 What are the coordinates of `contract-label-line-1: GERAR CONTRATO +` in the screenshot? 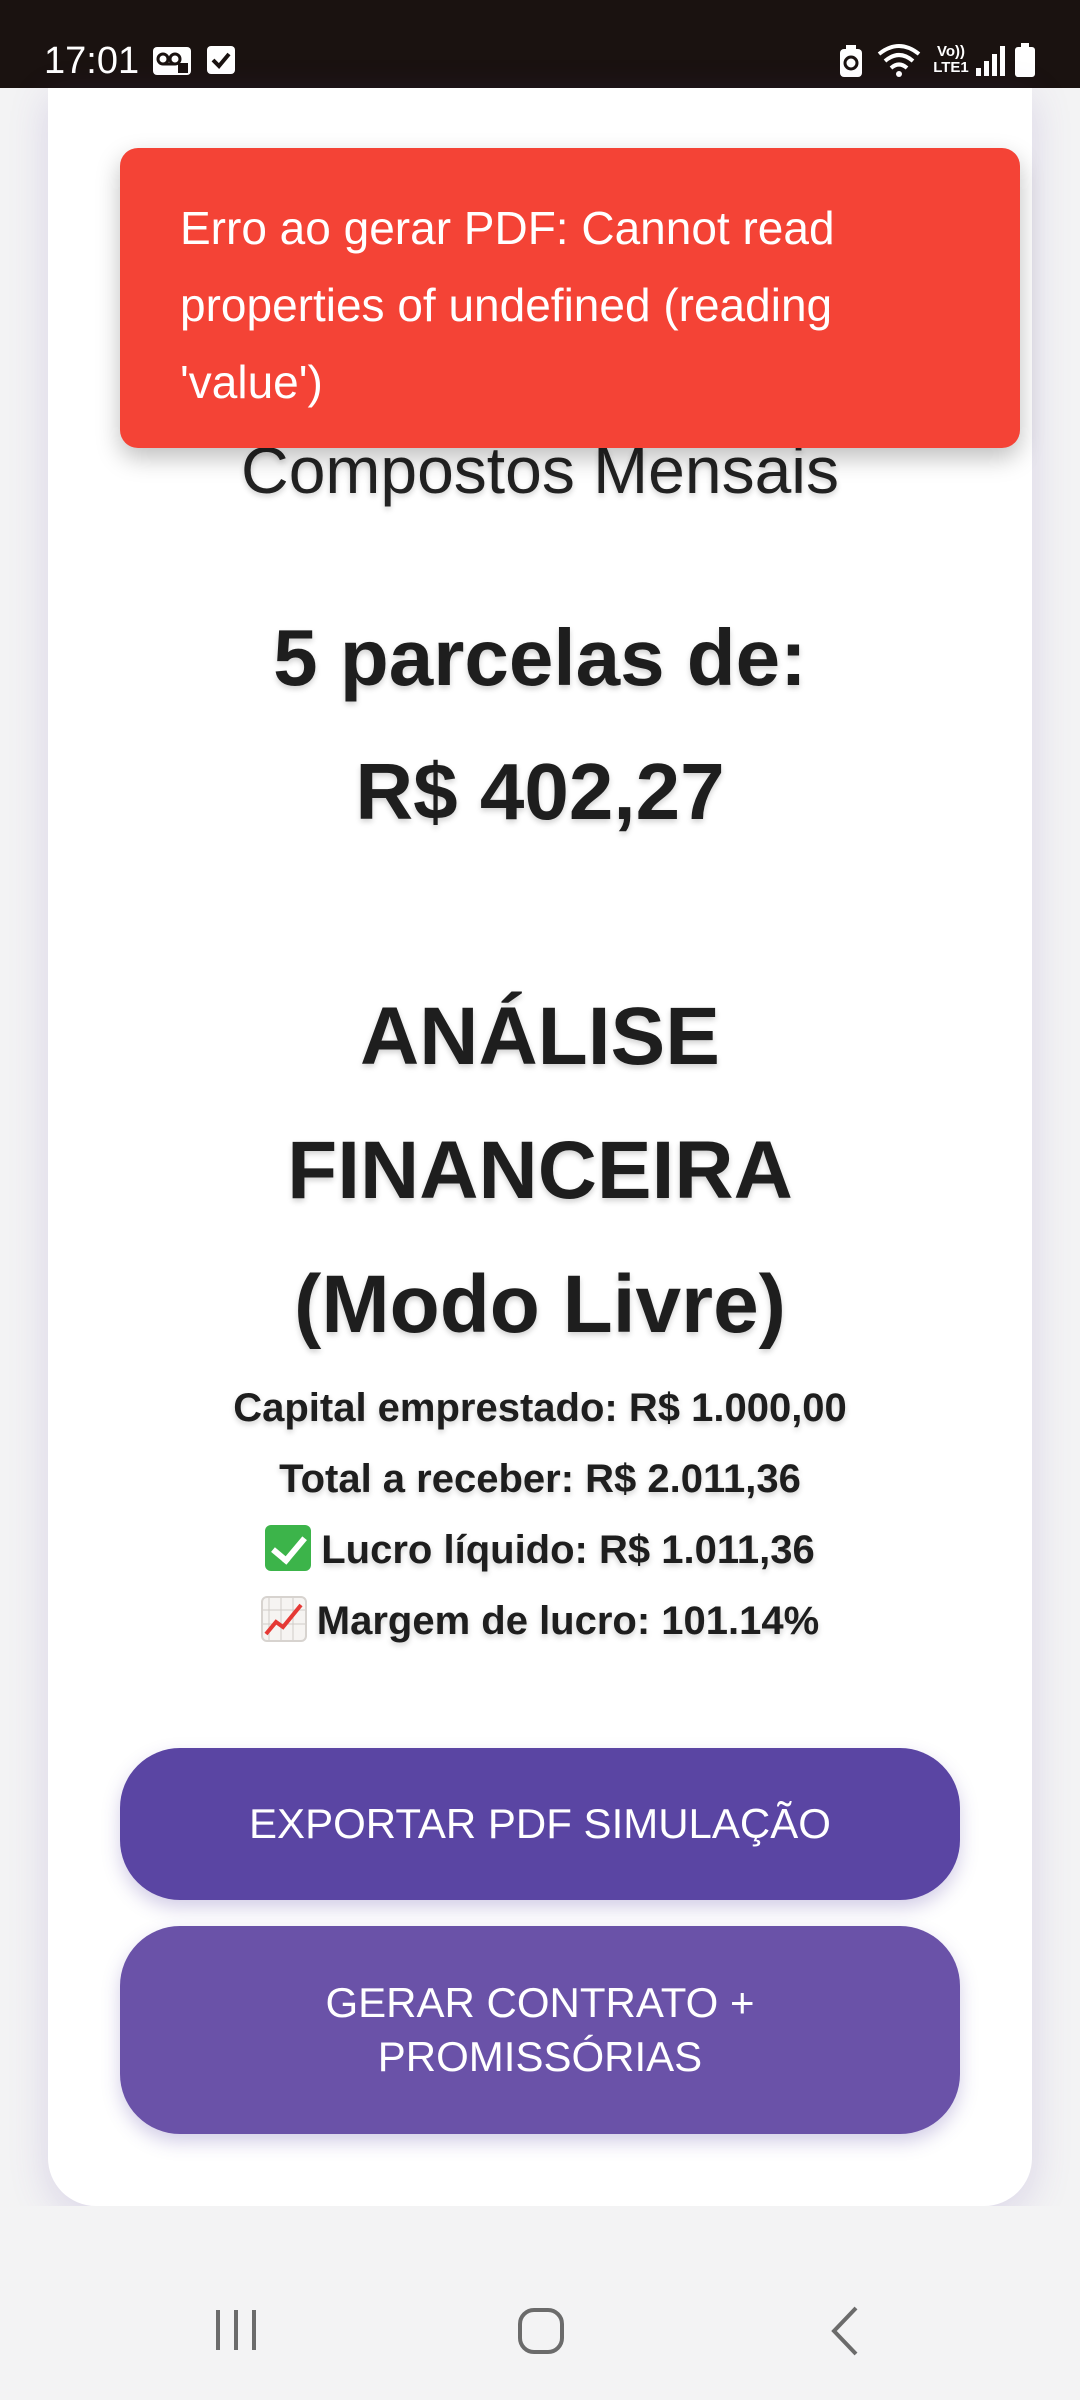 It's located at (540, 2002).